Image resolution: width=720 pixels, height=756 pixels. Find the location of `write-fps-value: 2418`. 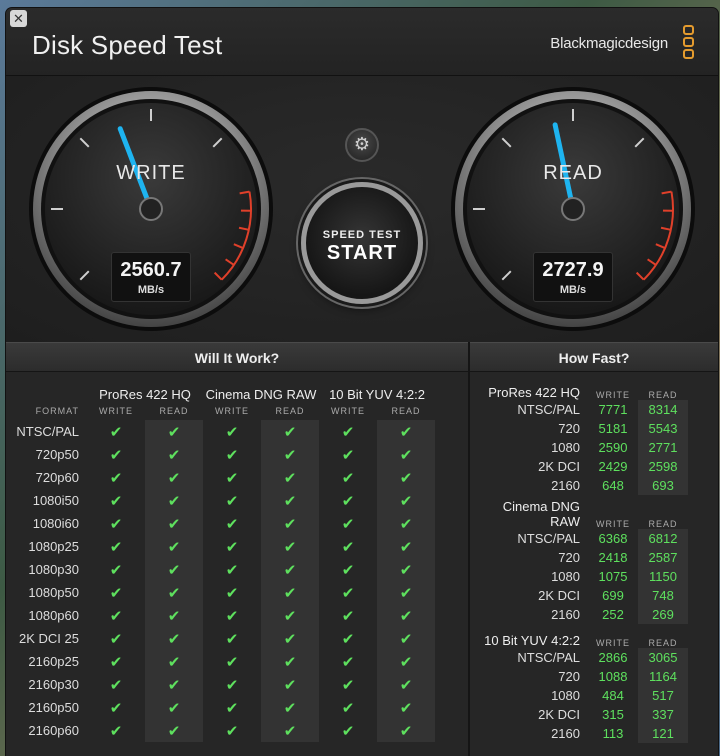

write-fps-value: 2418 is located at coordinates (613, 557).